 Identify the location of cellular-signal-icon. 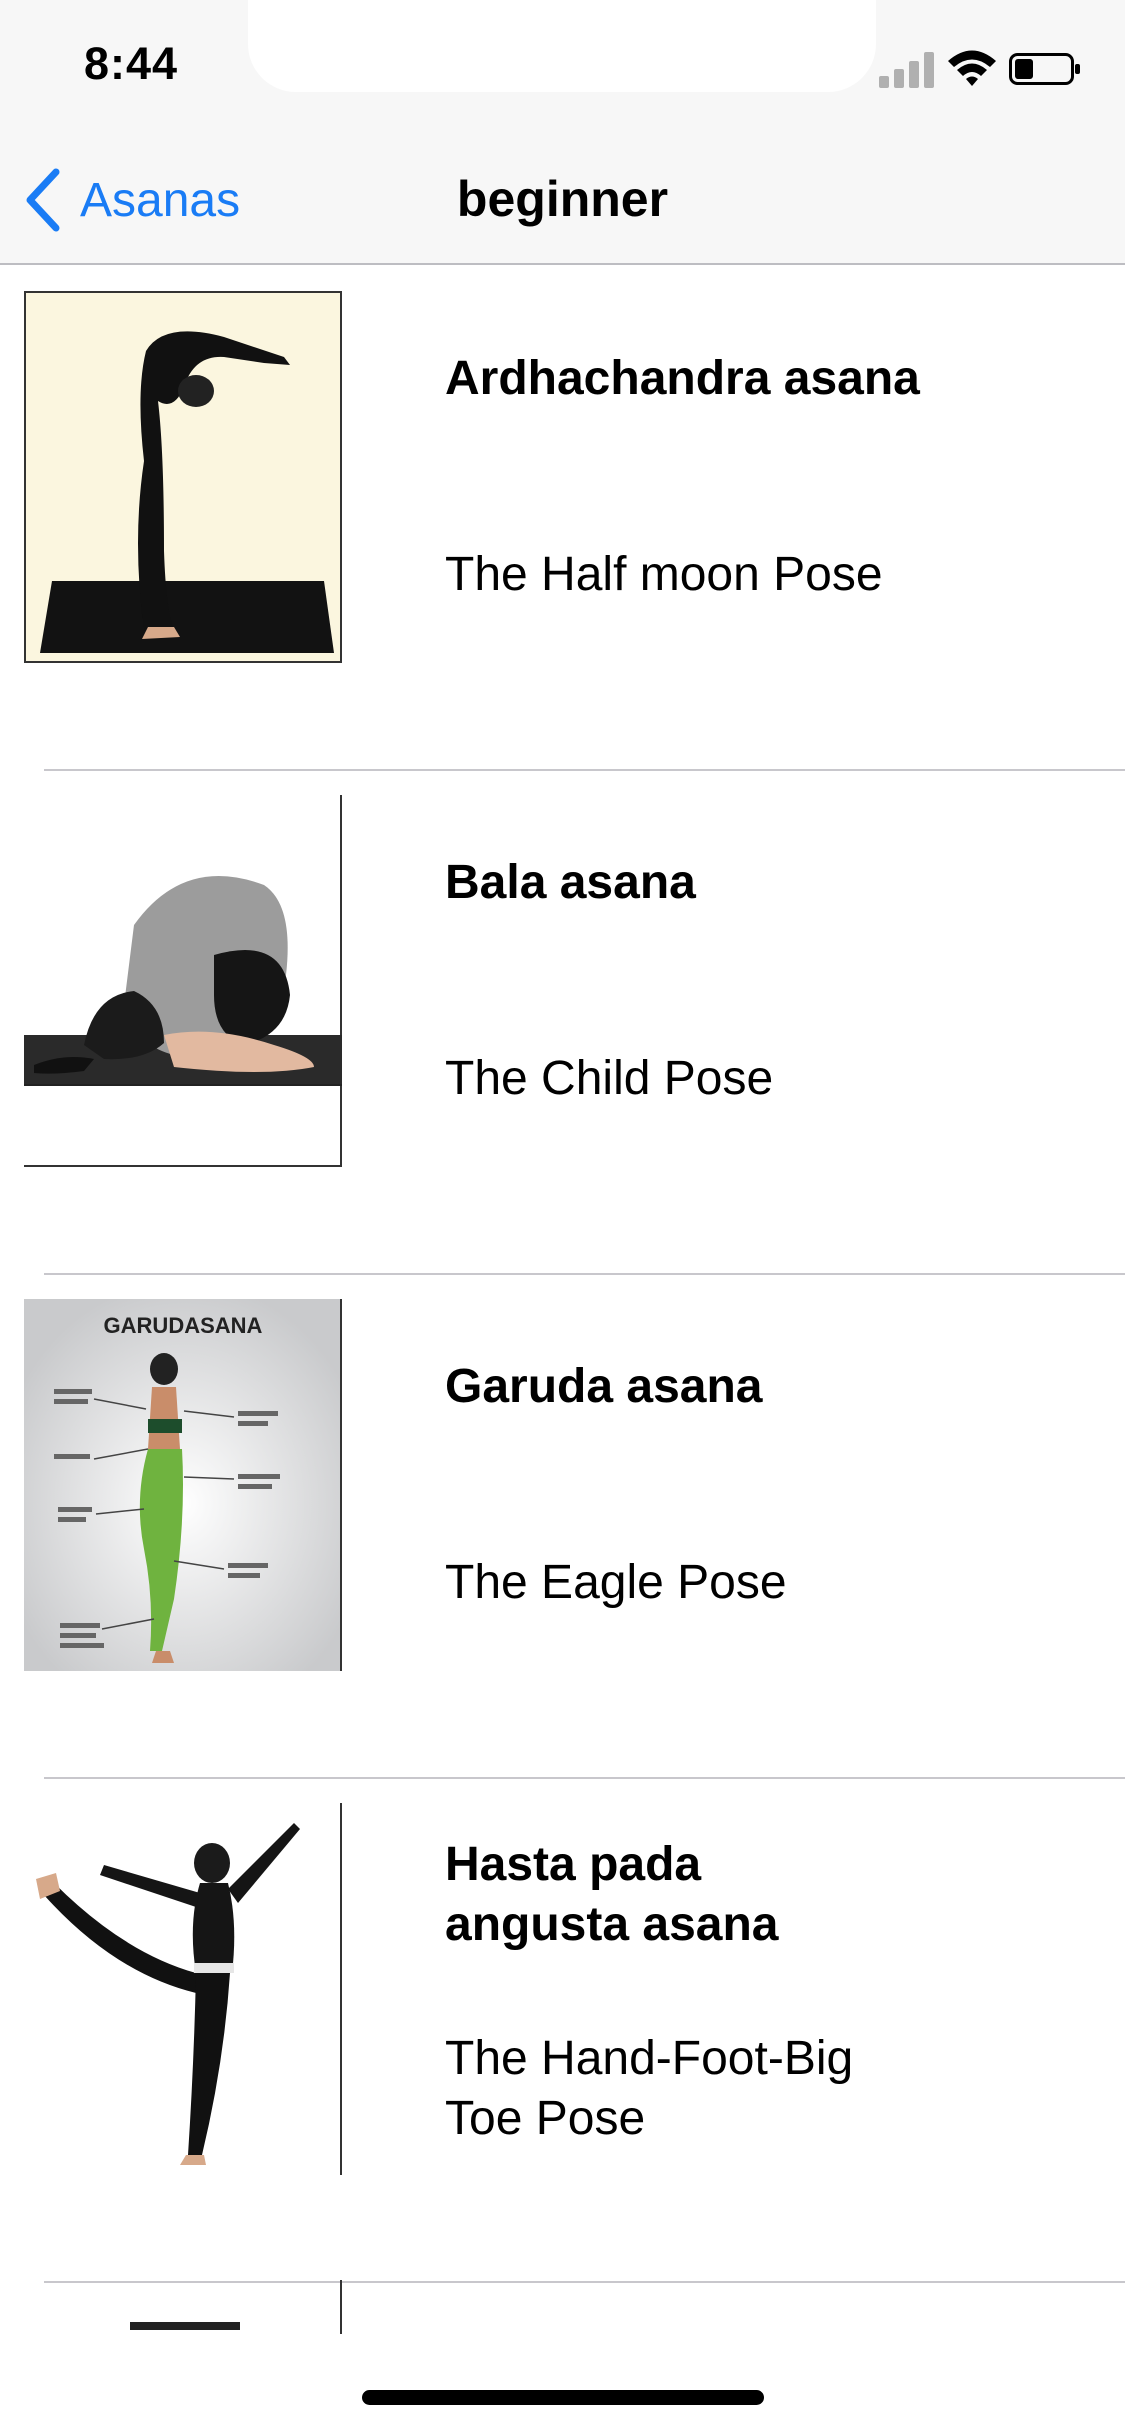
(906, 70).